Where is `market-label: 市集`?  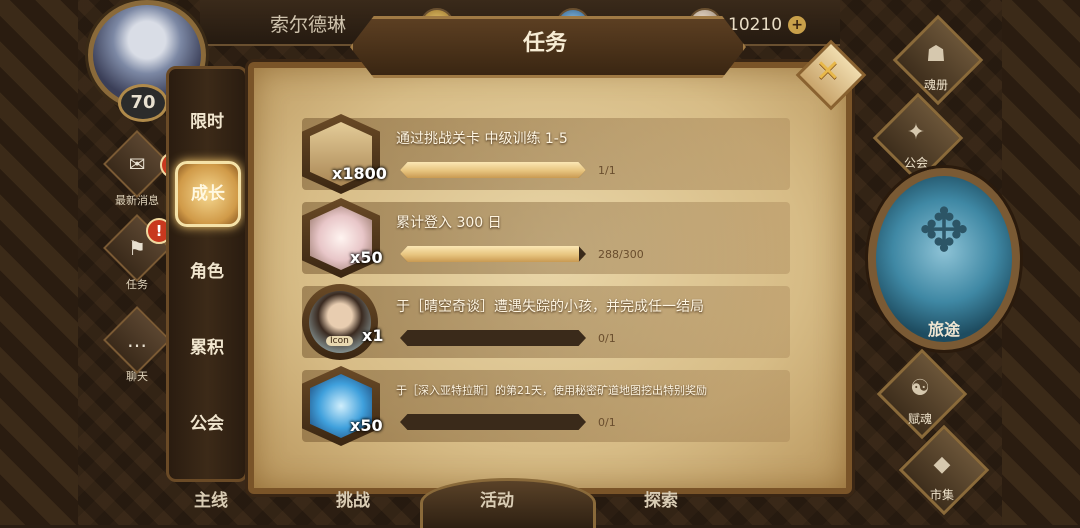 market-label: 市集 is located at coordinates (941, 495).